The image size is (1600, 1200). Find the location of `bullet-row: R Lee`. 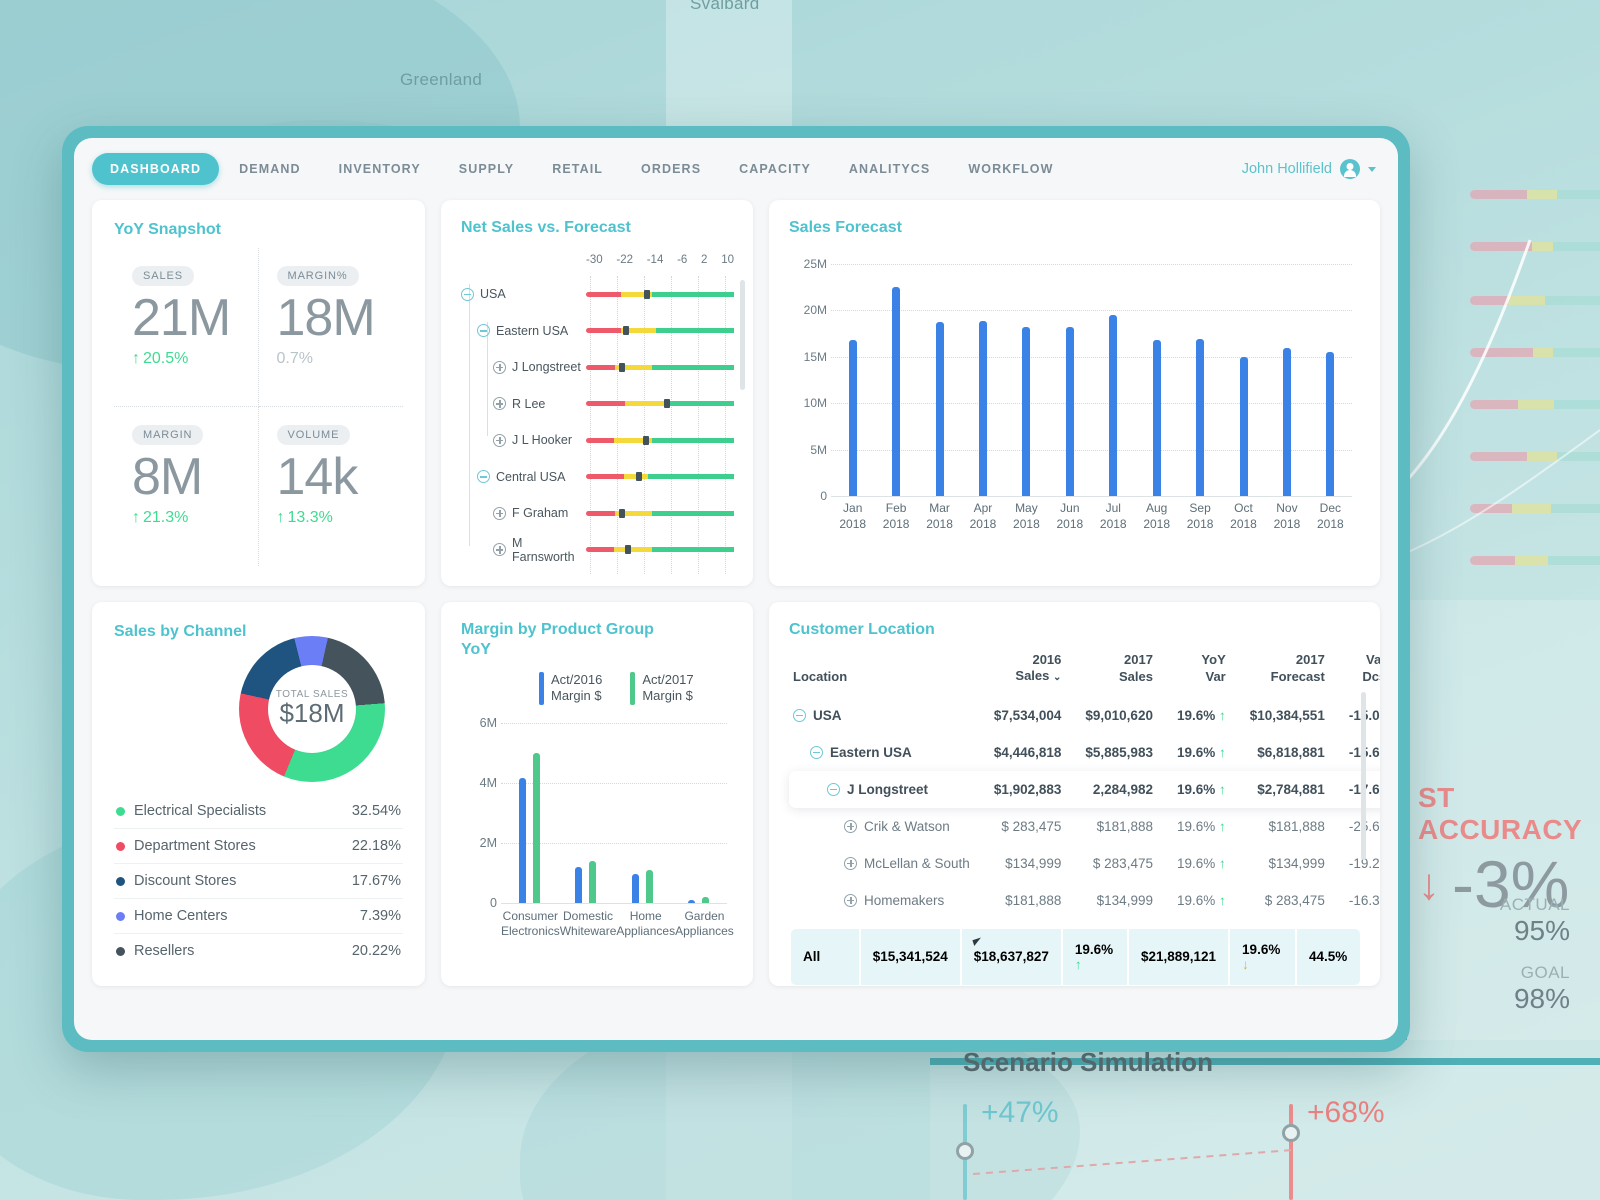

bullet-row: R Lee is located at coordinates (607, 404).